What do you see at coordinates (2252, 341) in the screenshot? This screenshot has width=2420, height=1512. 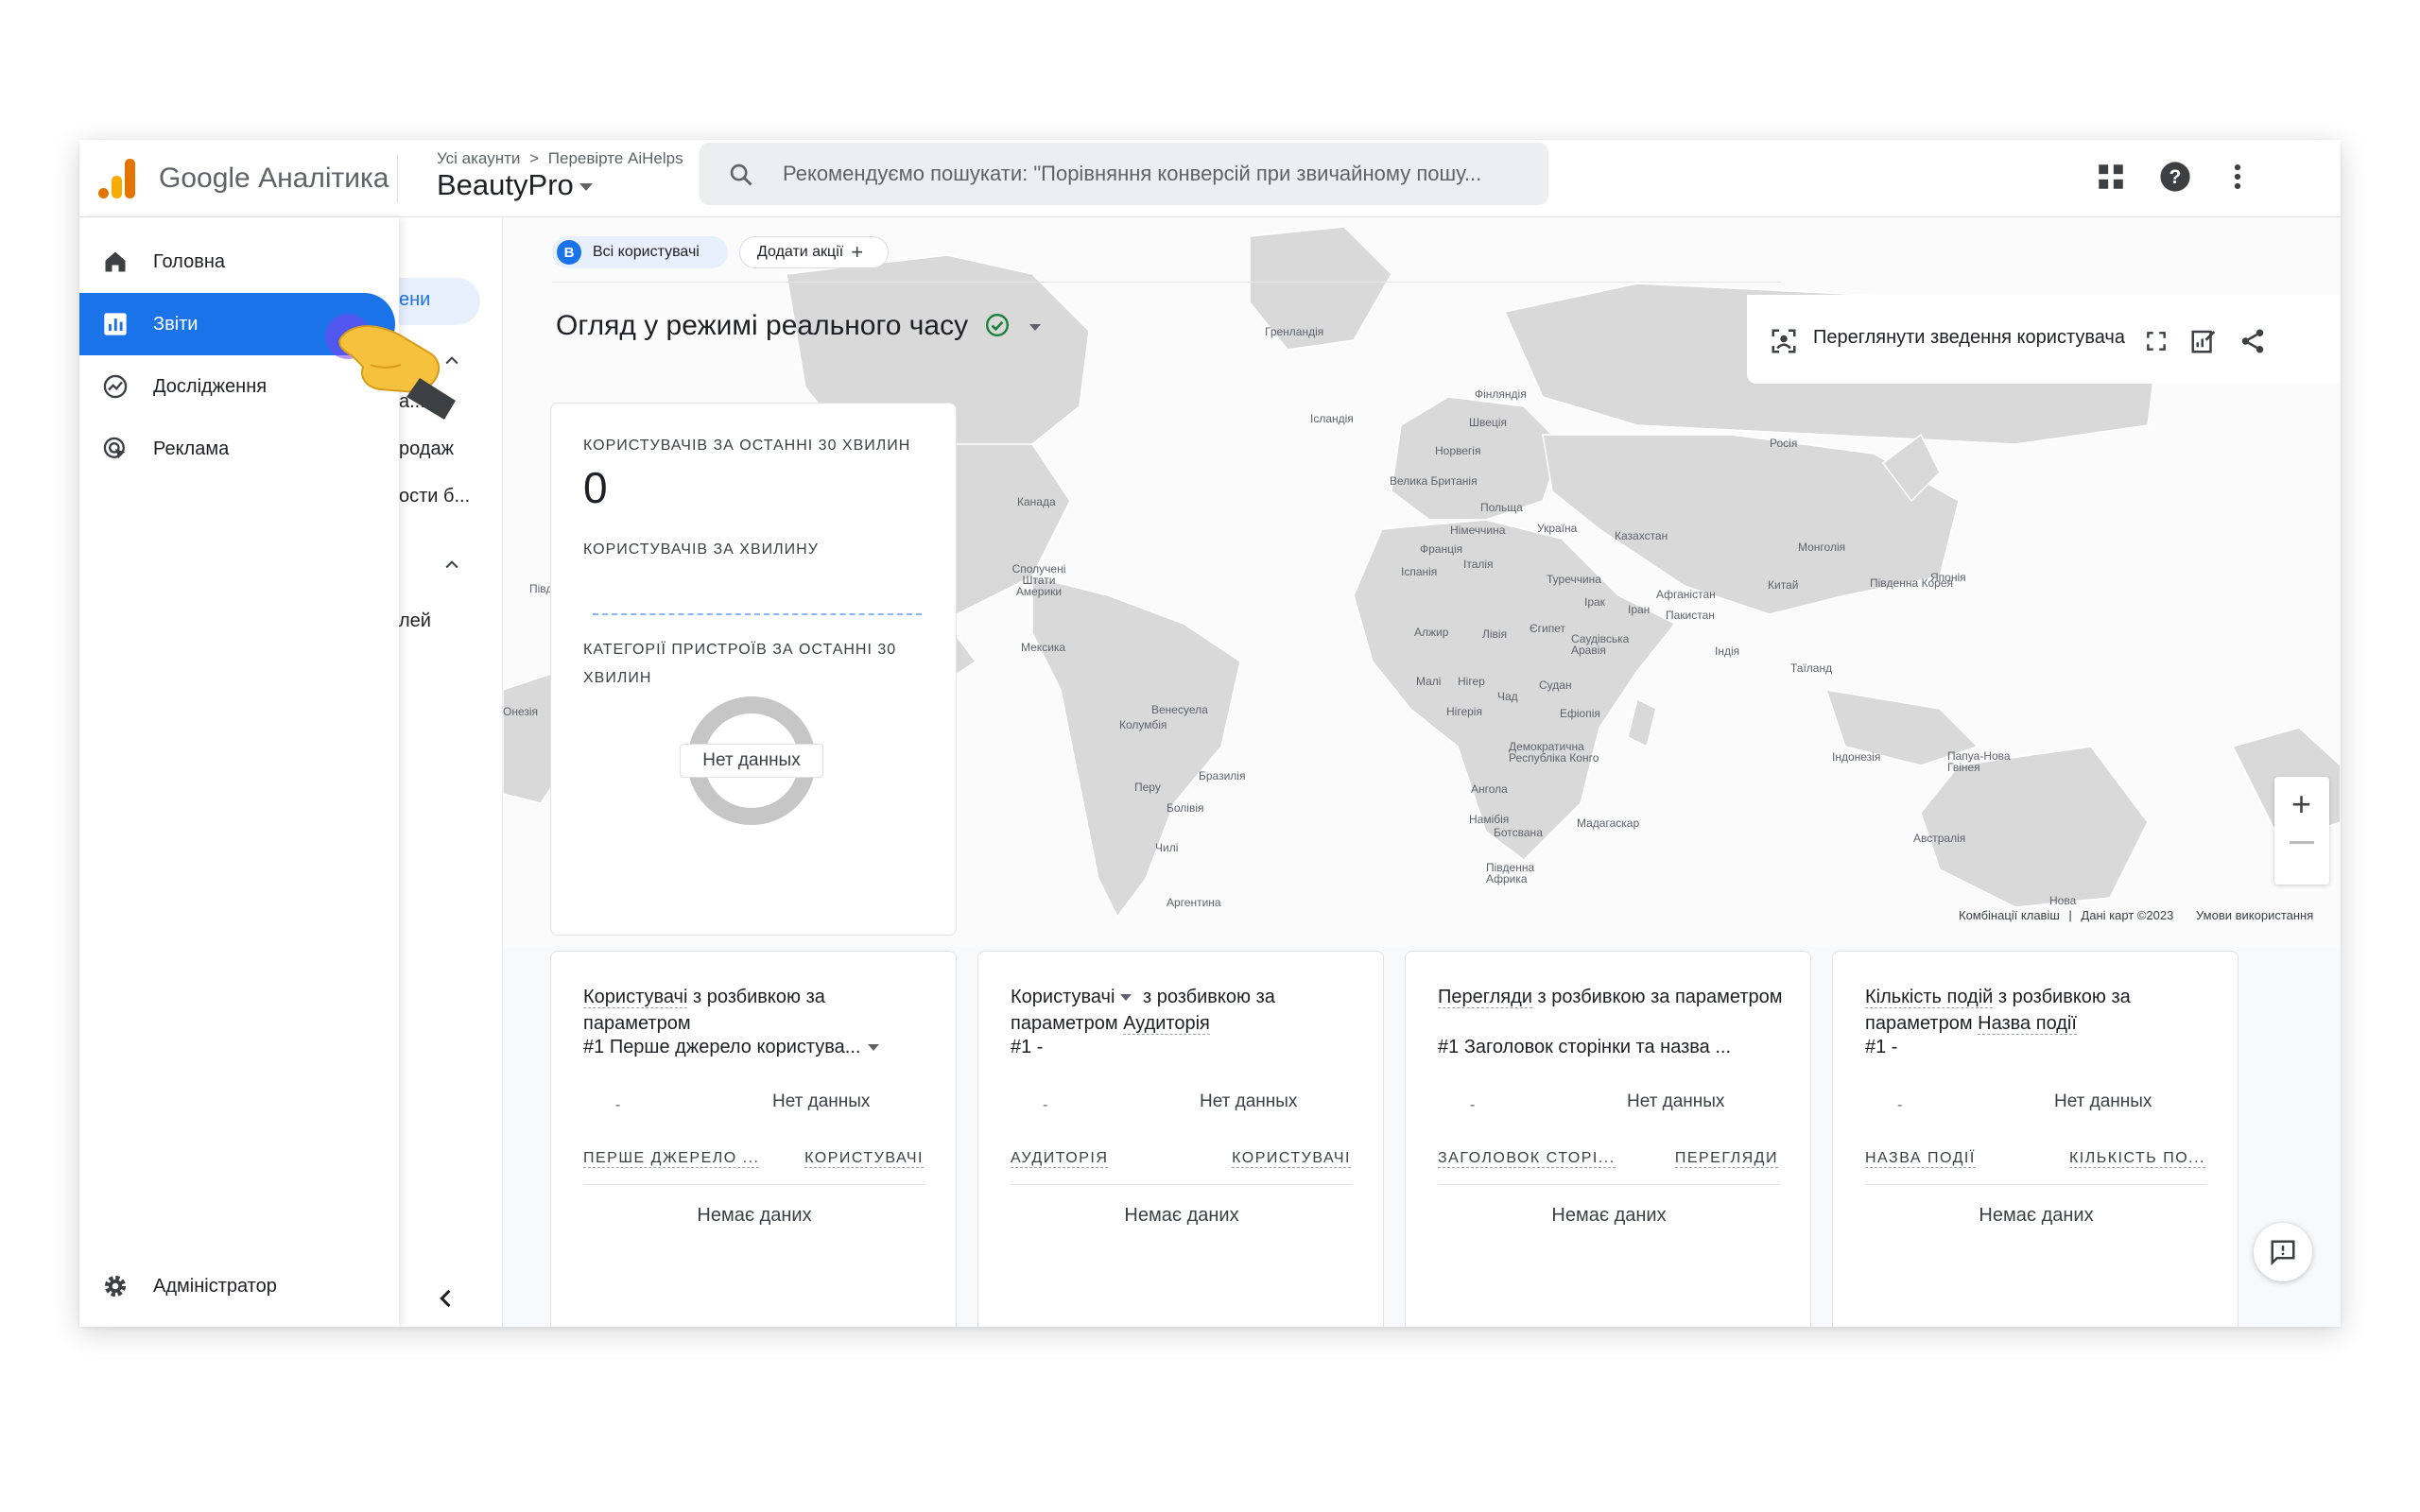 I see `share-icon` at bounding box center [2252, 341].